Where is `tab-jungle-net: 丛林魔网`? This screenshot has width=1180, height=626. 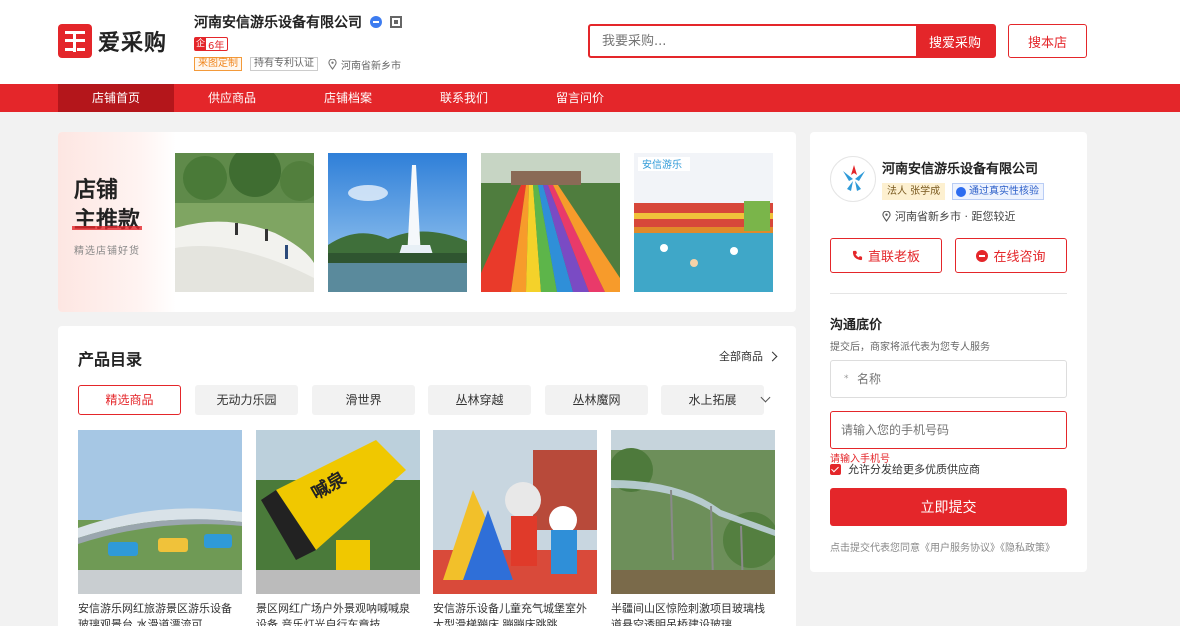 tab-jungle-net: 丛林魔网 is located at coordinates (596, 400).